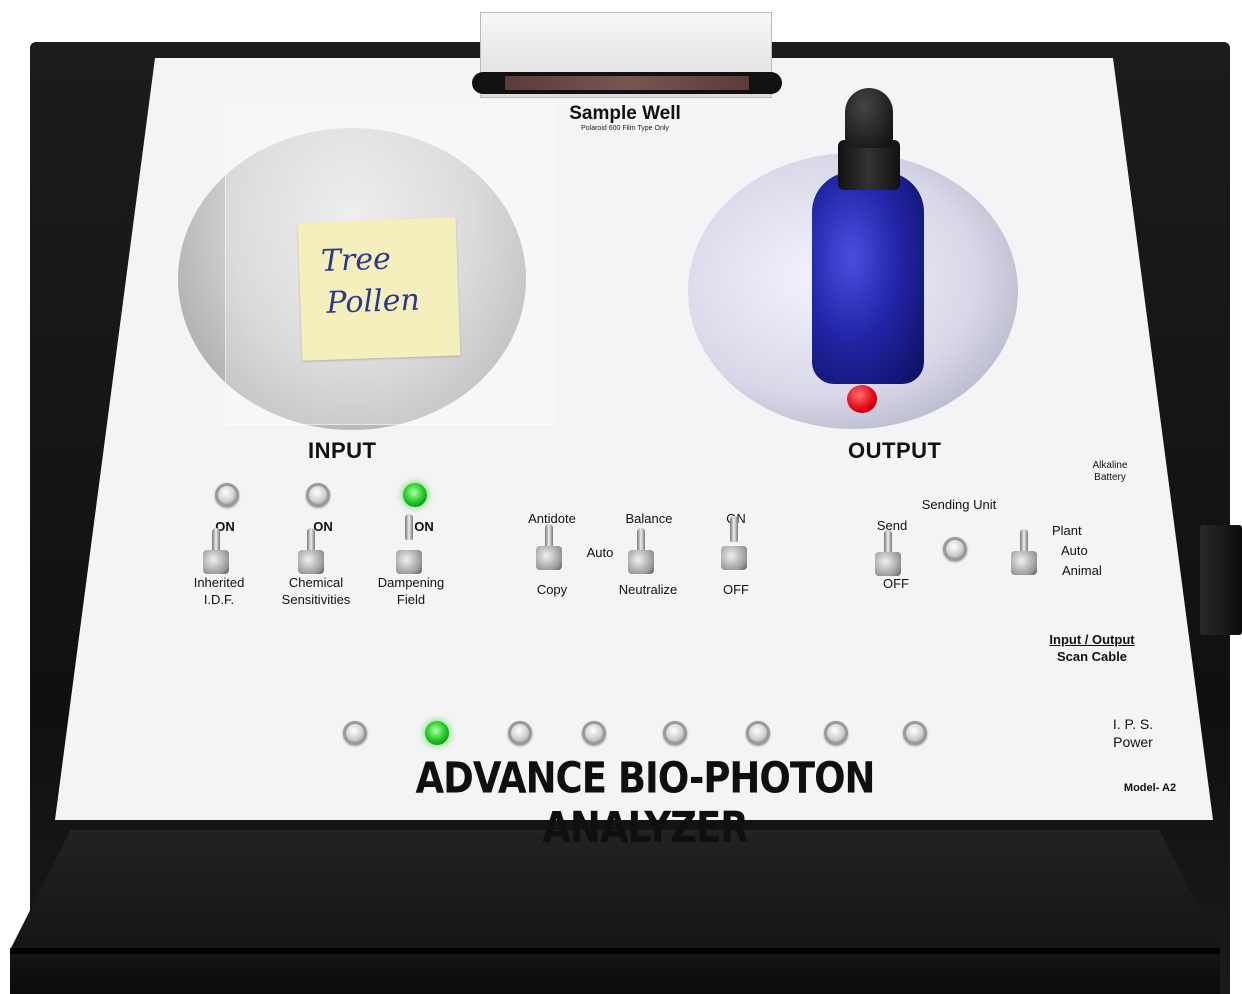 The height and width of the screenshot is (994, 1242). Describe the element at coordinates (734, 543) in the screenshot. I see `on-off-toggle` at that location.